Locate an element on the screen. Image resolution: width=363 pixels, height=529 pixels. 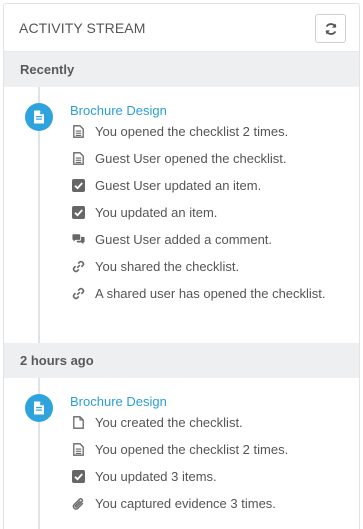
list-item: Guest User added a comment. is located at coordinates (214, 242).